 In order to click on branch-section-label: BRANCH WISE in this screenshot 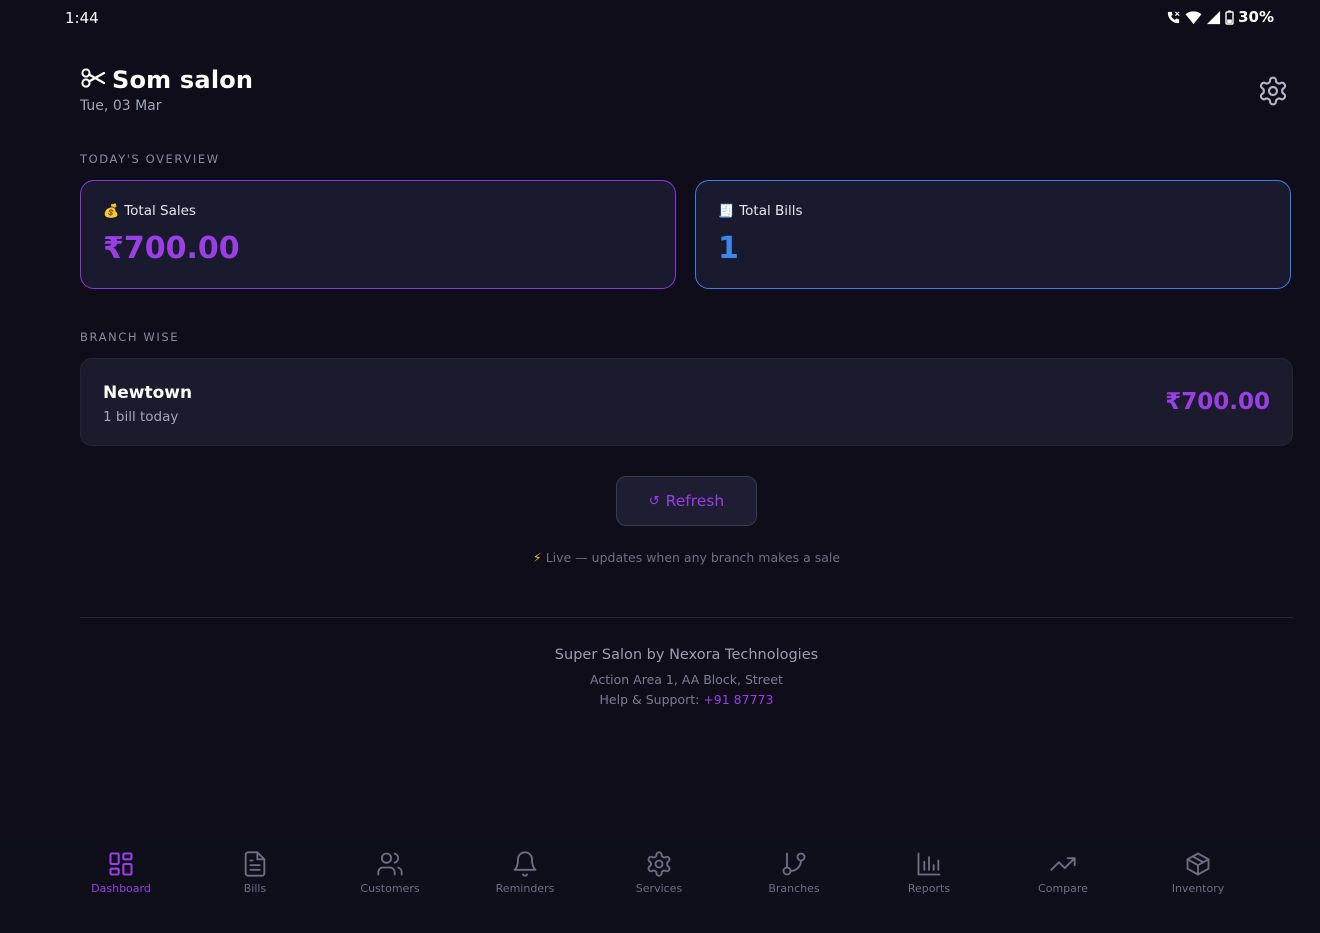, I will do `click(130, 337)`.